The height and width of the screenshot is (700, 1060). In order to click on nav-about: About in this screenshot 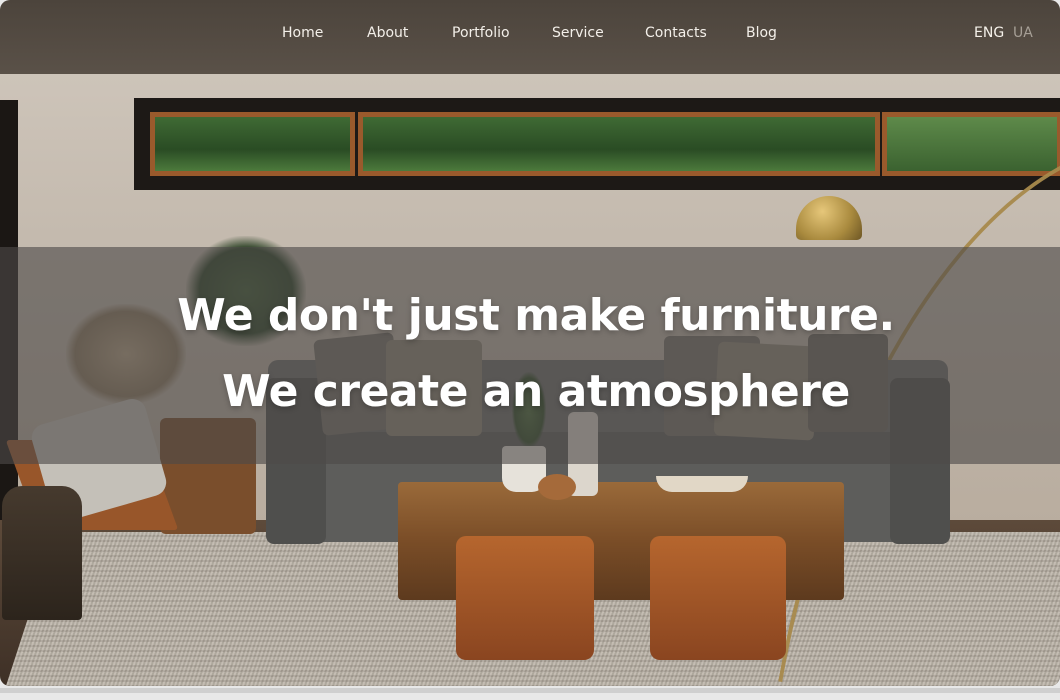, I will do `click(387, 33)`.